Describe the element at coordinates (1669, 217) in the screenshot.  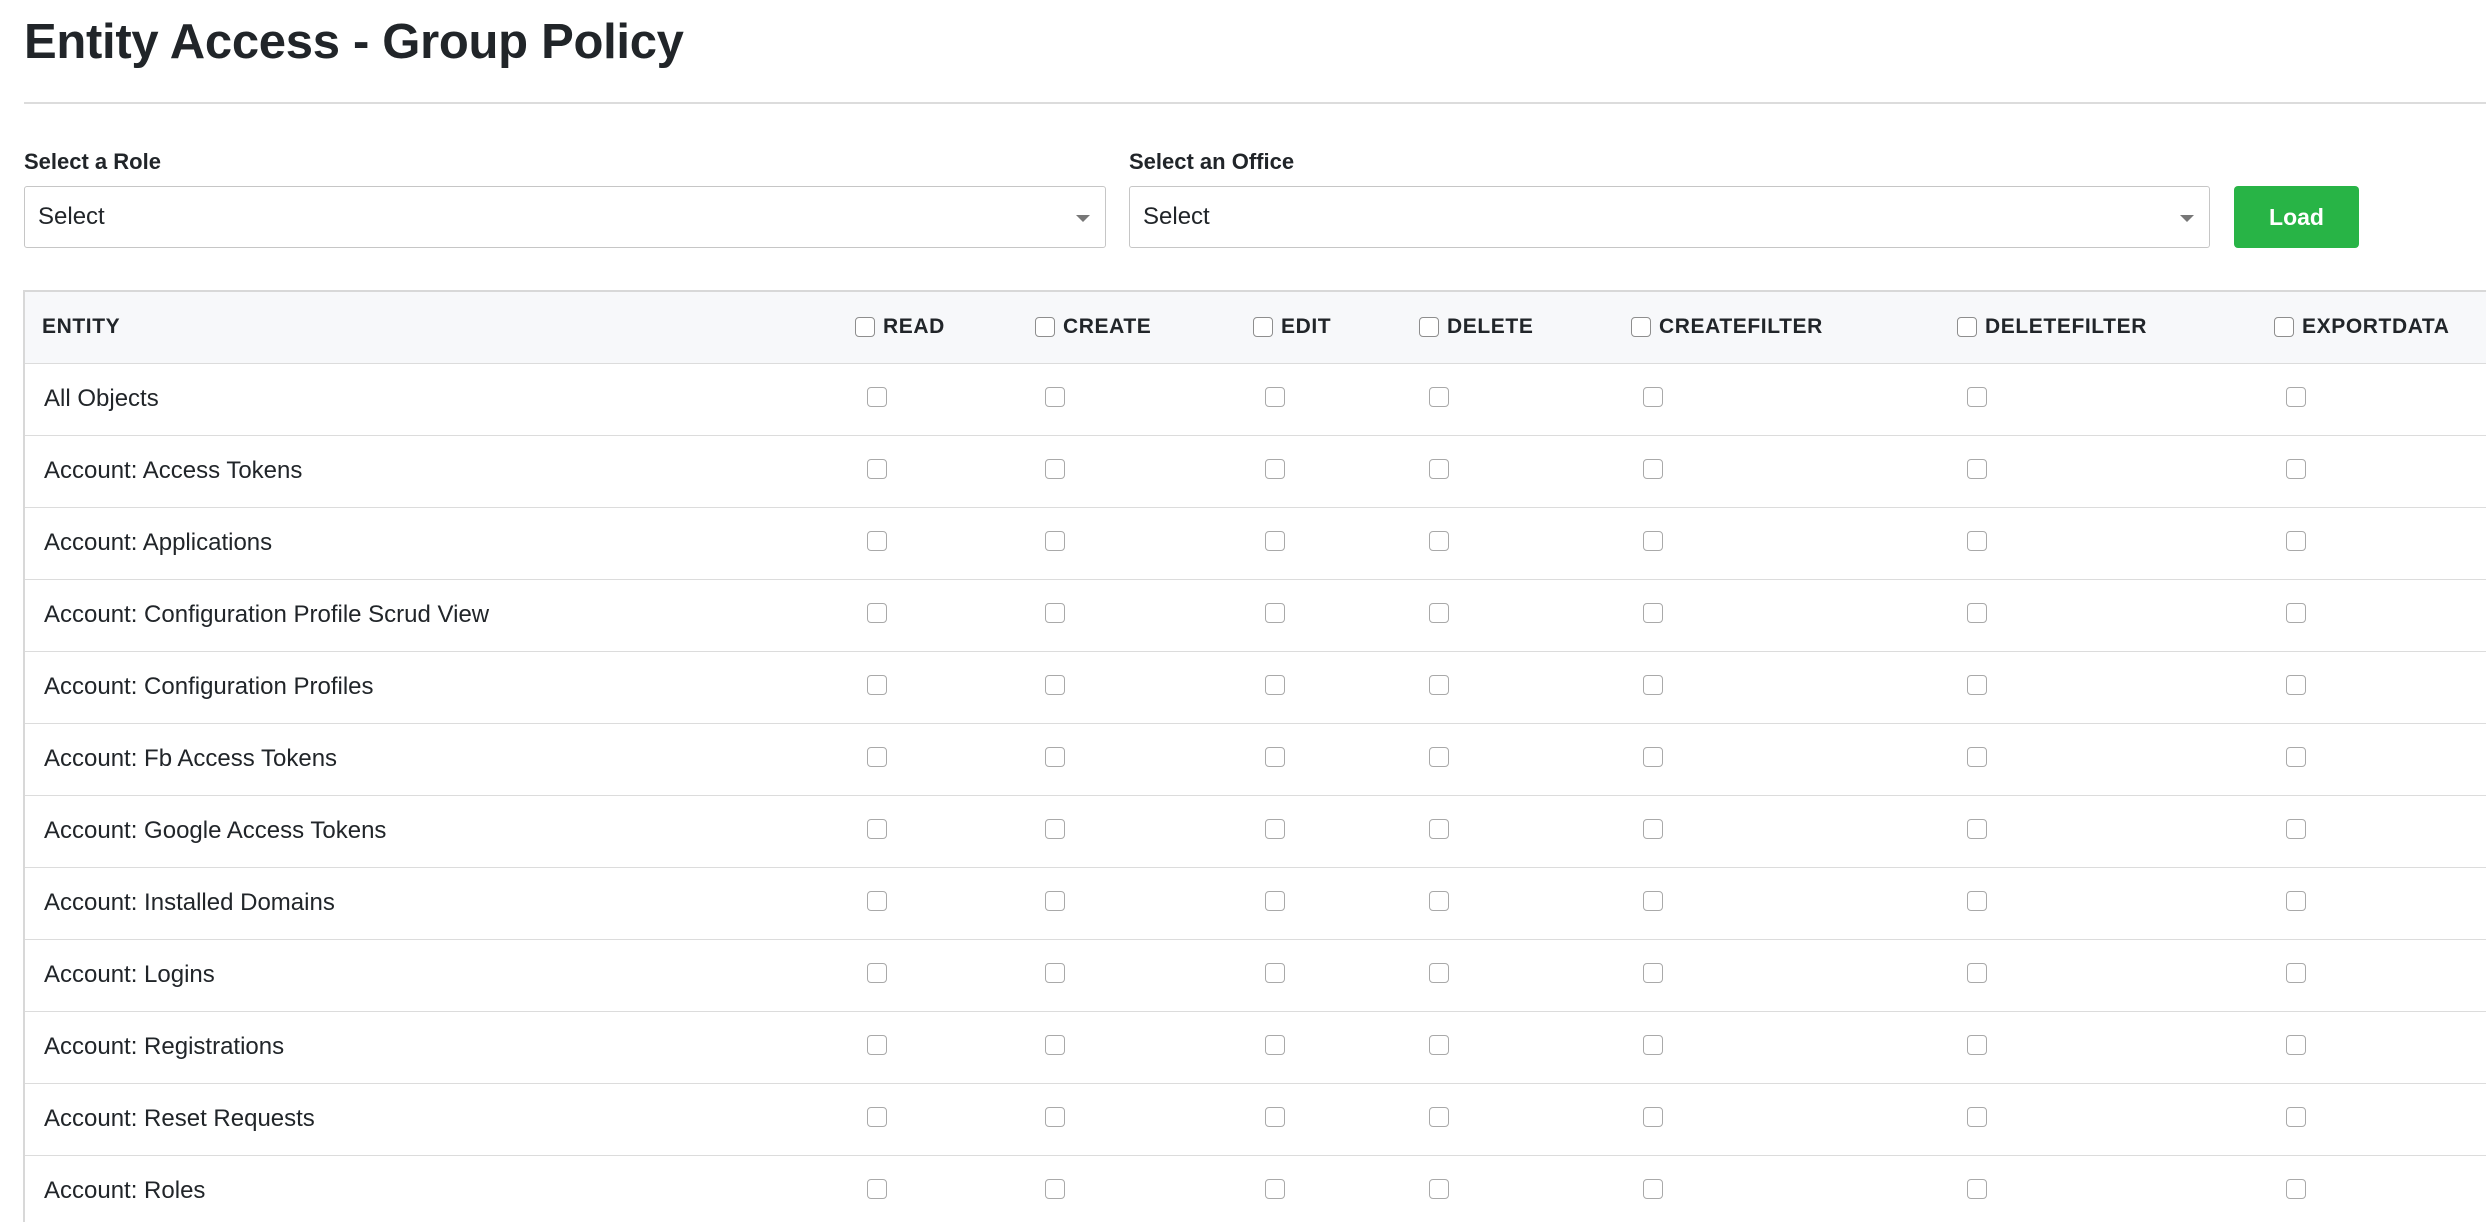
I see `office-select: Select` at that location.